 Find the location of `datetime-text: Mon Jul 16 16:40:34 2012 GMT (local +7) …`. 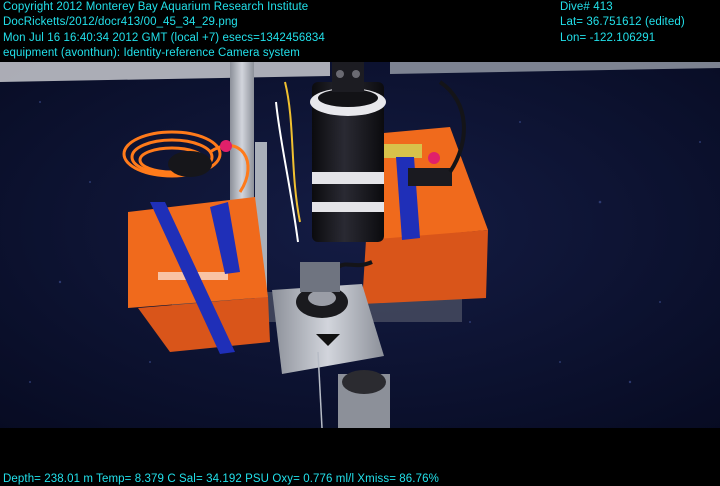

datetime-text: Mon Jul 16 16:40:34 2012 GMT (local +7) … is located at coordinates (164, 38).